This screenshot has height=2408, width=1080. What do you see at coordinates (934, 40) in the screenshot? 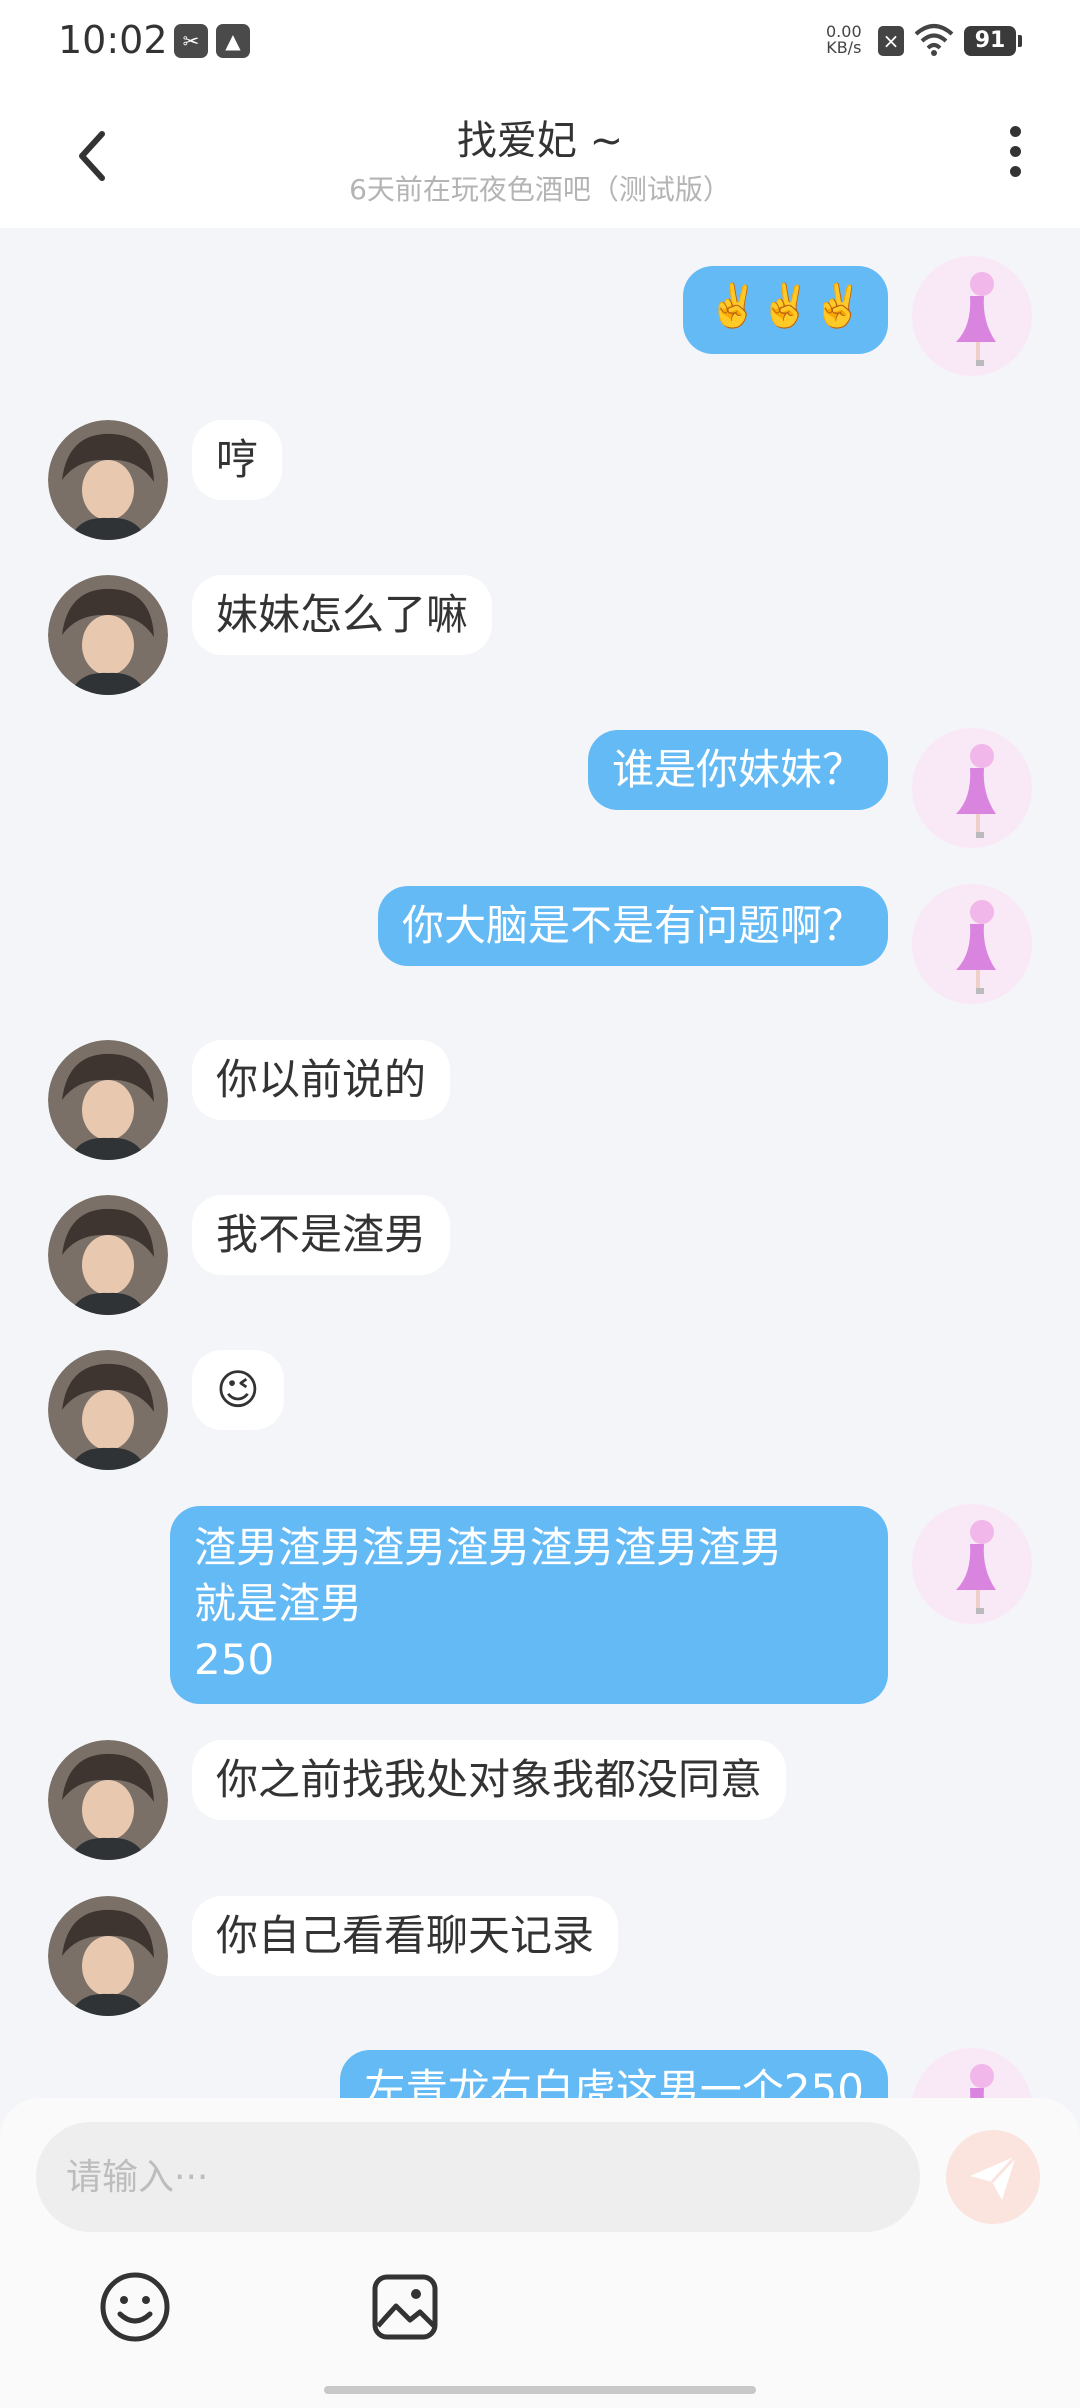
I see `wifi-icon` at bounding box center [934, 40].